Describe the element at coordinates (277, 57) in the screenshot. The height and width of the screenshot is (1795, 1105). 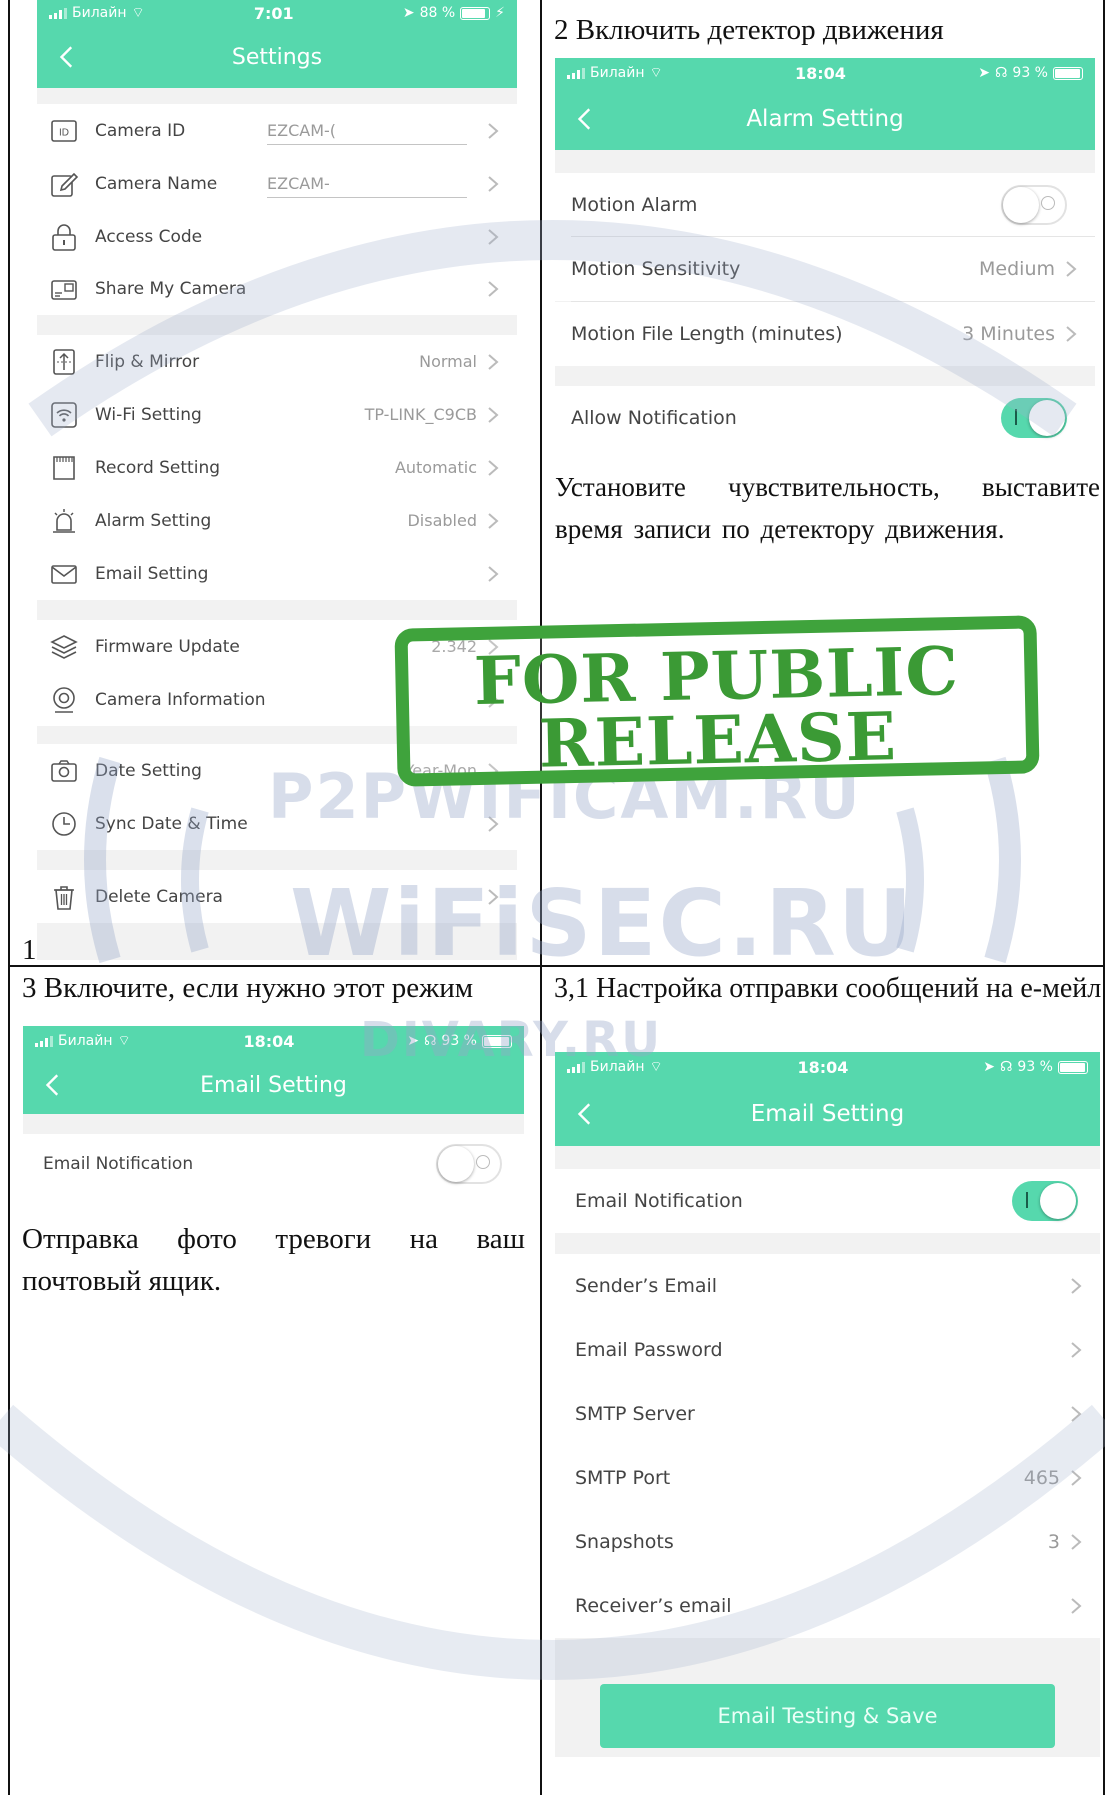
I see `page-title: Settings` at that location.